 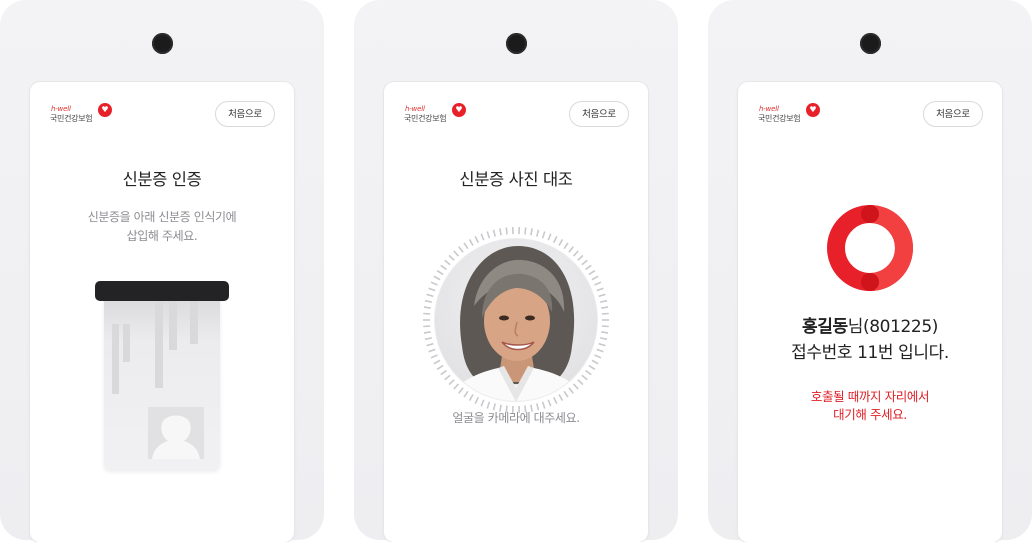 I want to click on wait-message: 호출될 때까지 자리에서 대기해 주세요., so click(x=870, y=406).